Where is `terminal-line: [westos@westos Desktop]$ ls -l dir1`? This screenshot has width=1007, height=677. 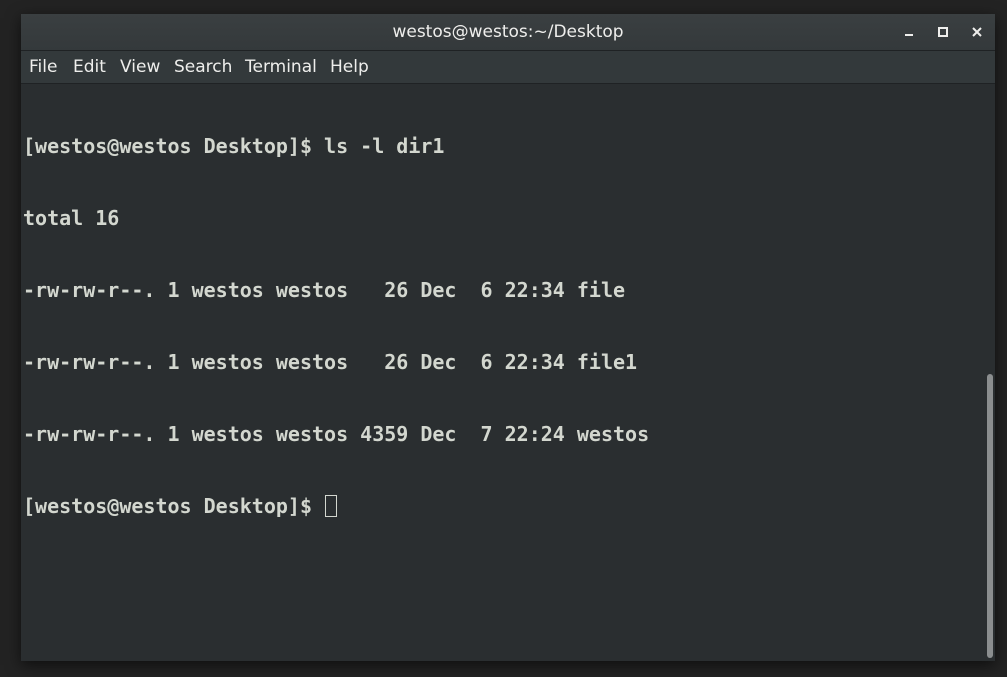 terminal-line: [westos@westos Desktop]$ ls -l dir1 is located at coordinates (234, 146).